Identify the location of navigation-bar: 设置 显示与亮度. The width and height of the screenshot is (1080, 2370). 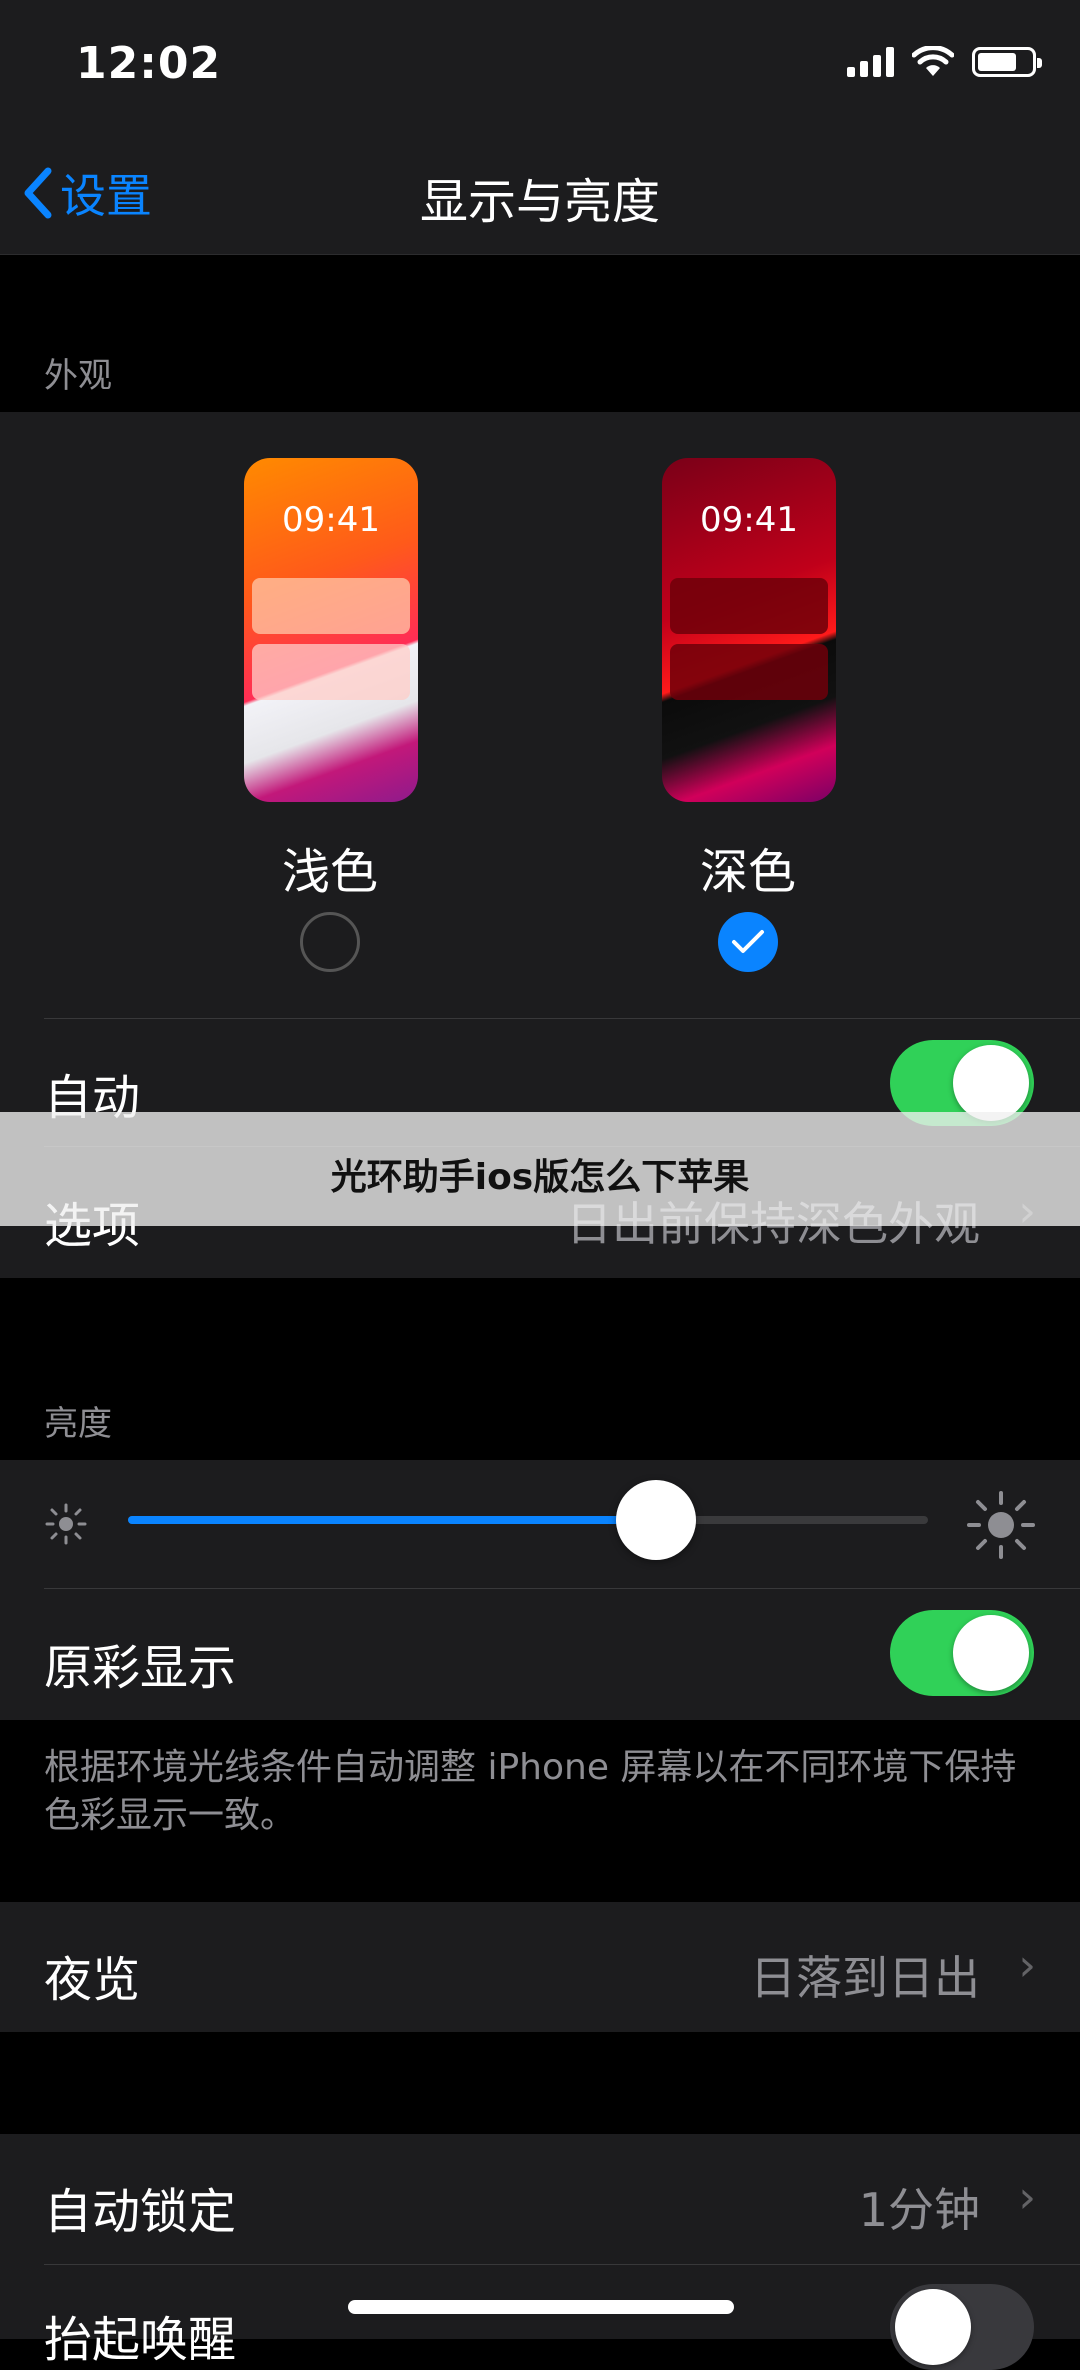
(540, 197).